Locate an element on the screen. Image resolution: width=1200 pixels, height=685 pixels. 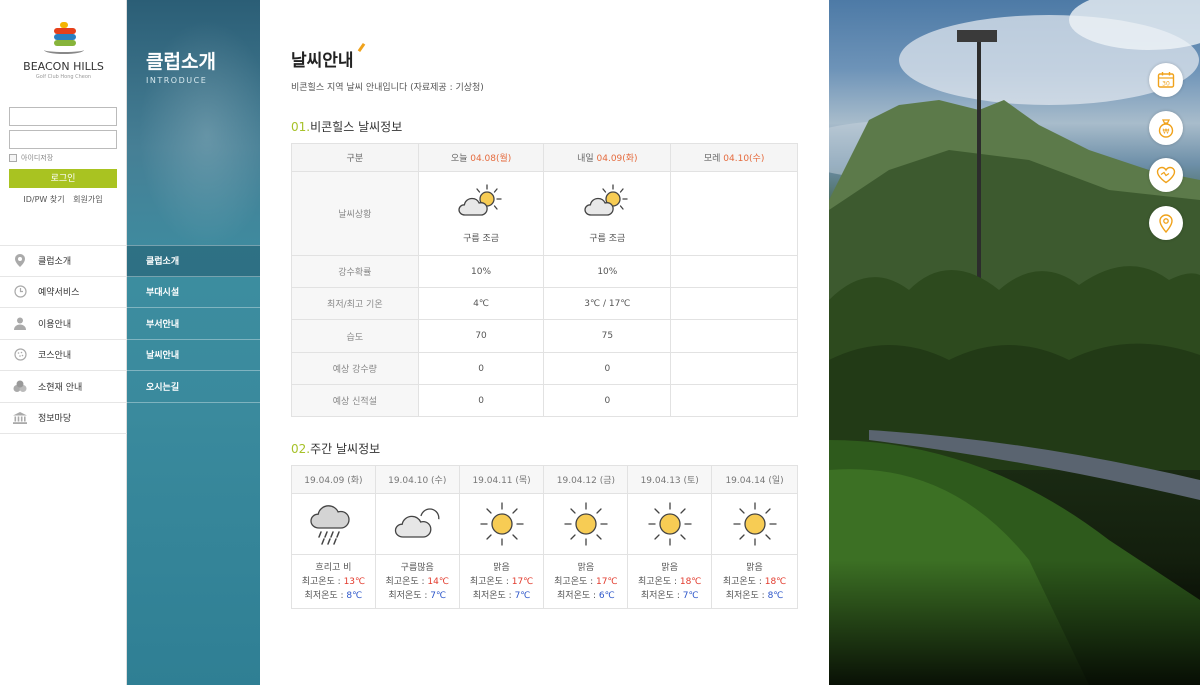
golf-ball-icon is located at coordinates (20, 355).